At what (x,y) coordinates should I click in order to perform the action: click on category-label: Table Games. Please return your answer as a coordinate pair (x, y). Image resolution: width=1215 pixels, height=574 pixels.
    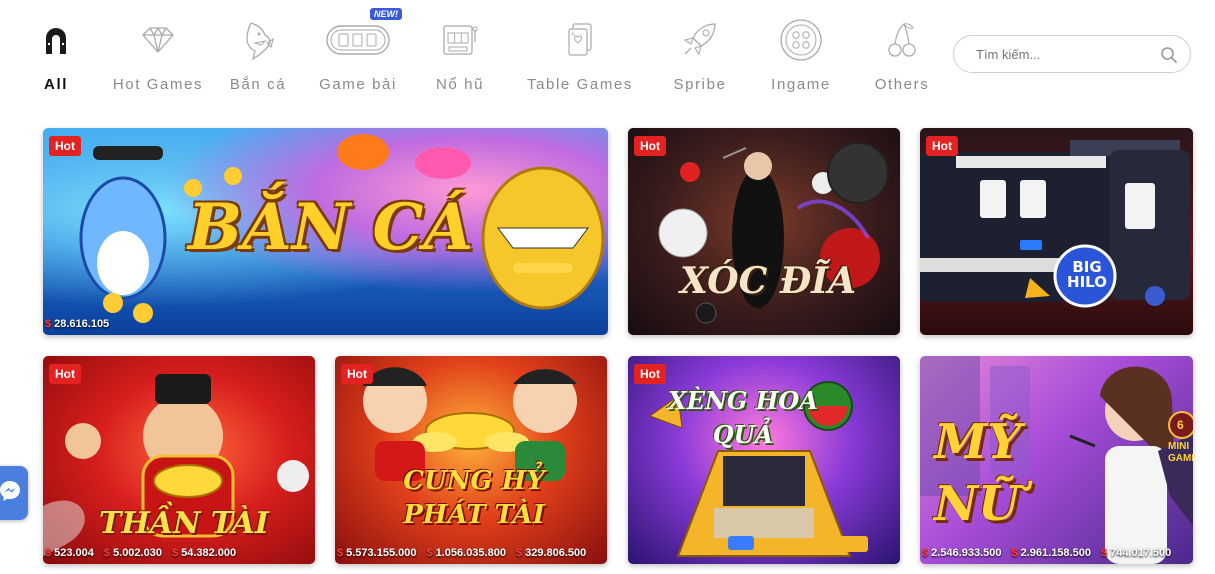
    Looking at the image, I should click on (580, 84).